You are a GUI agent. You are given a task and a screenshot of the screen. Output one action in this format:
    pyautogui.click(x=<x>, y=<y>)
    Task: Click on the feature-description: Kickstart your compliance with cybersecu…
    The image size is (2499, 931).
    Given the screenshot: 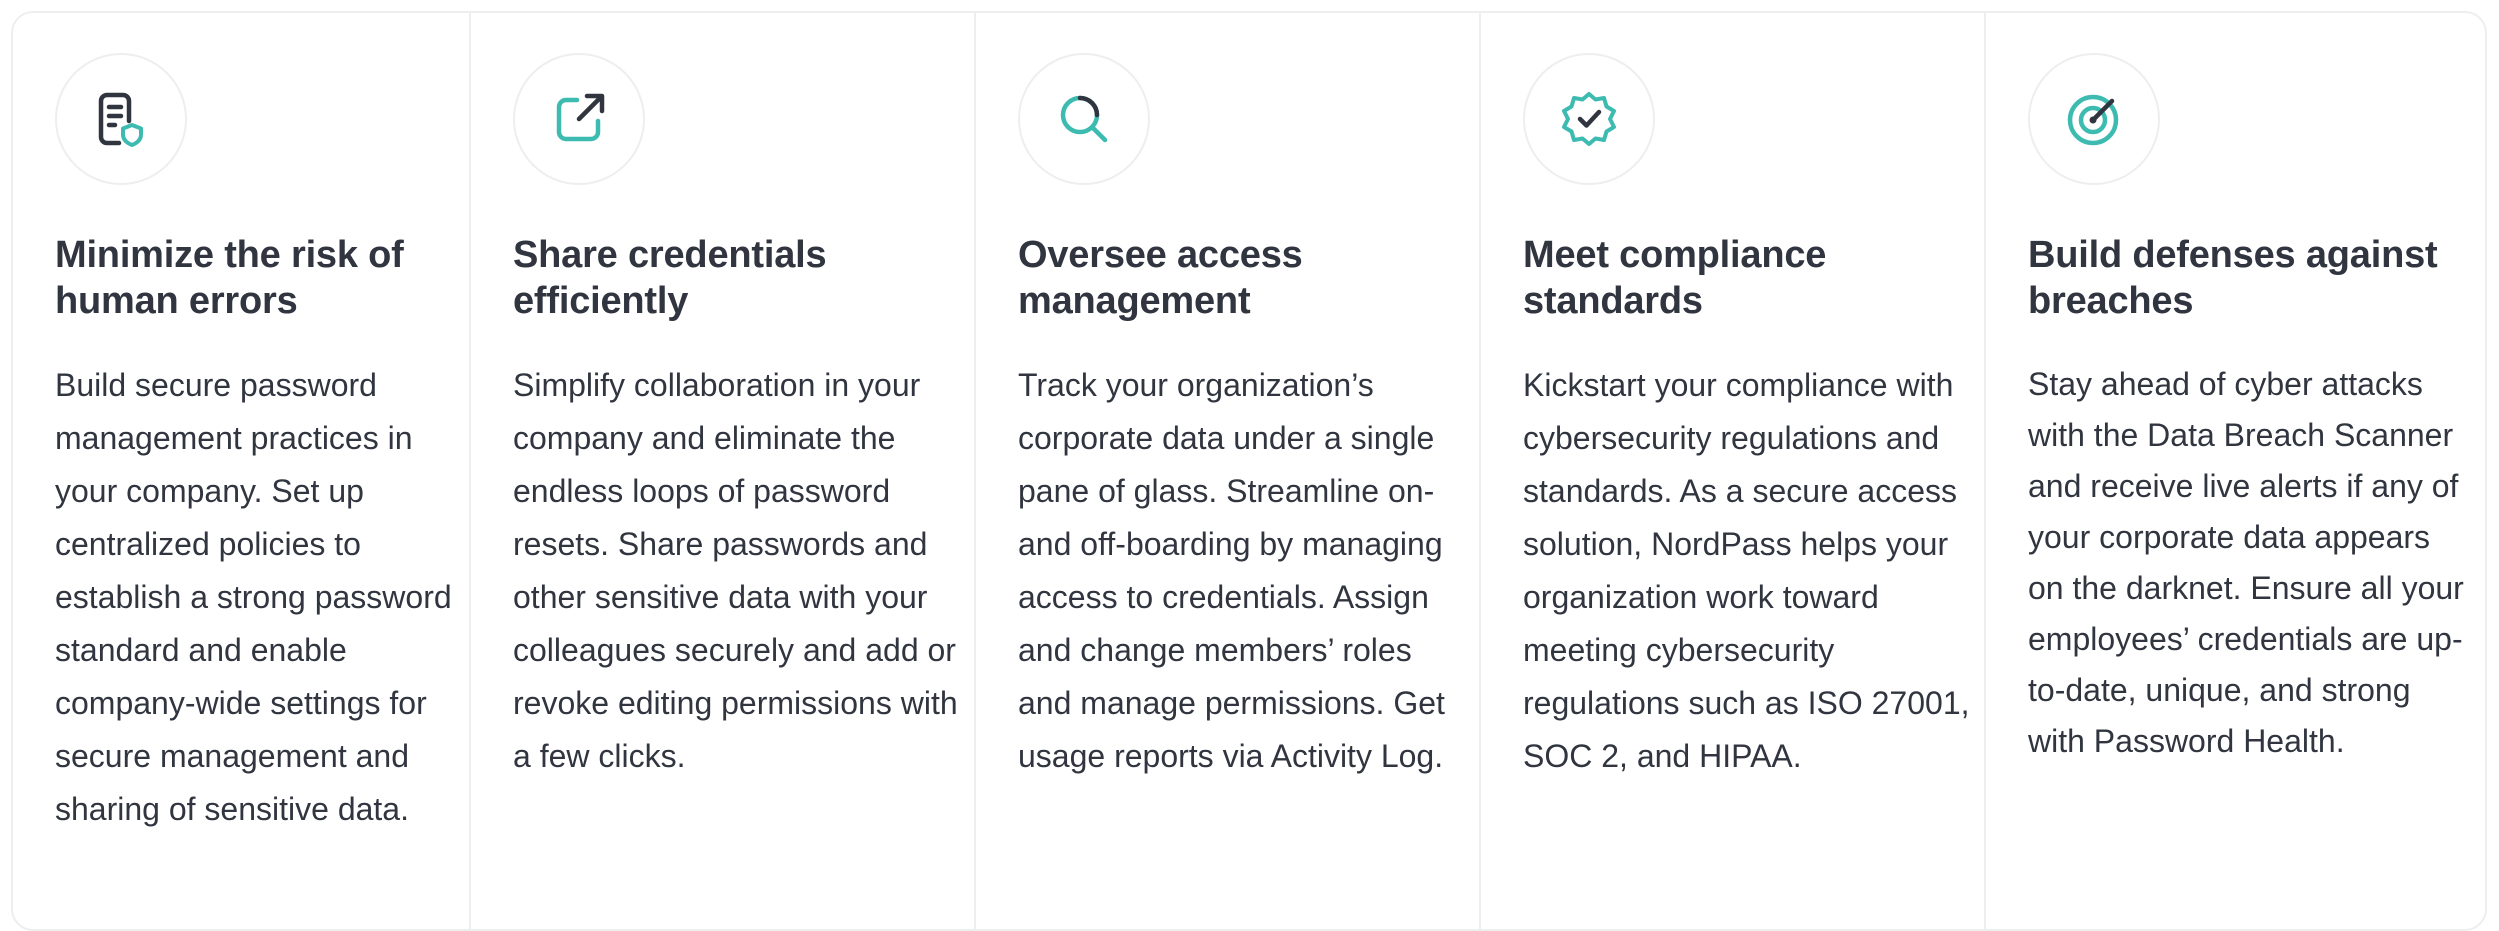 What is the action you would take?
    pyautogui.click(x=1746, y=570)
    